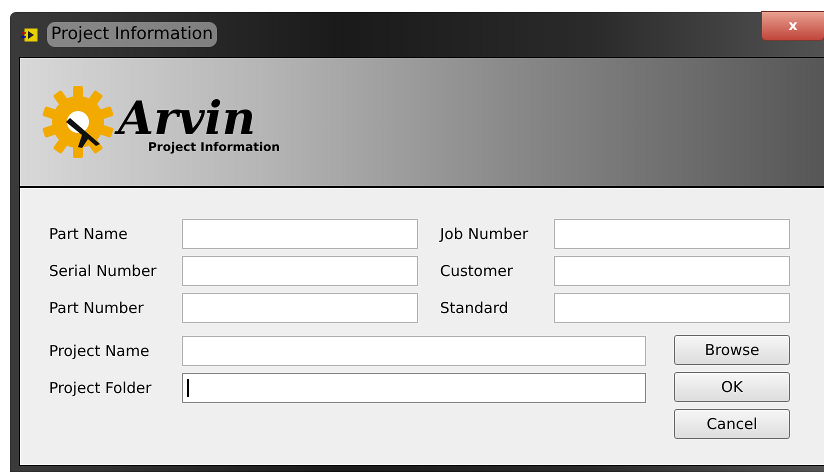  Describe the element at coordinates (732, 387) in the screenshot. I see `dialog-button: OK` at that location.